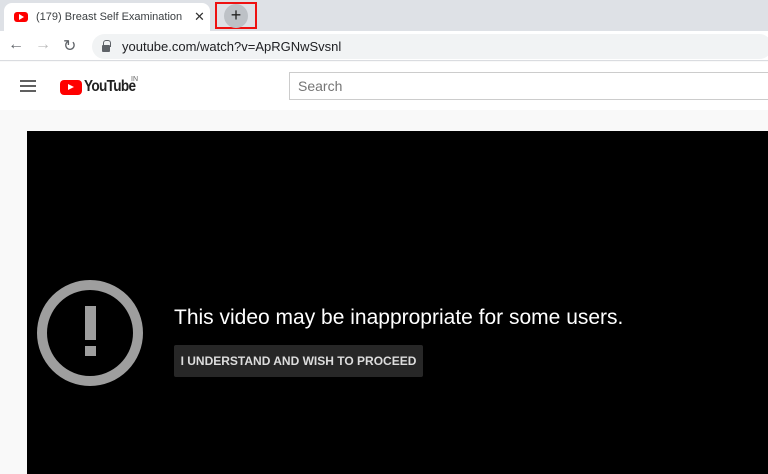 Image resolution: width=768 pixels, height=474 pixels. What do you see at coordinates (384, 15) in the screenshot?
I see `tab-strip: (179) Breast Self Examination | Nu ✕ +` at bounding box center [384, 15].